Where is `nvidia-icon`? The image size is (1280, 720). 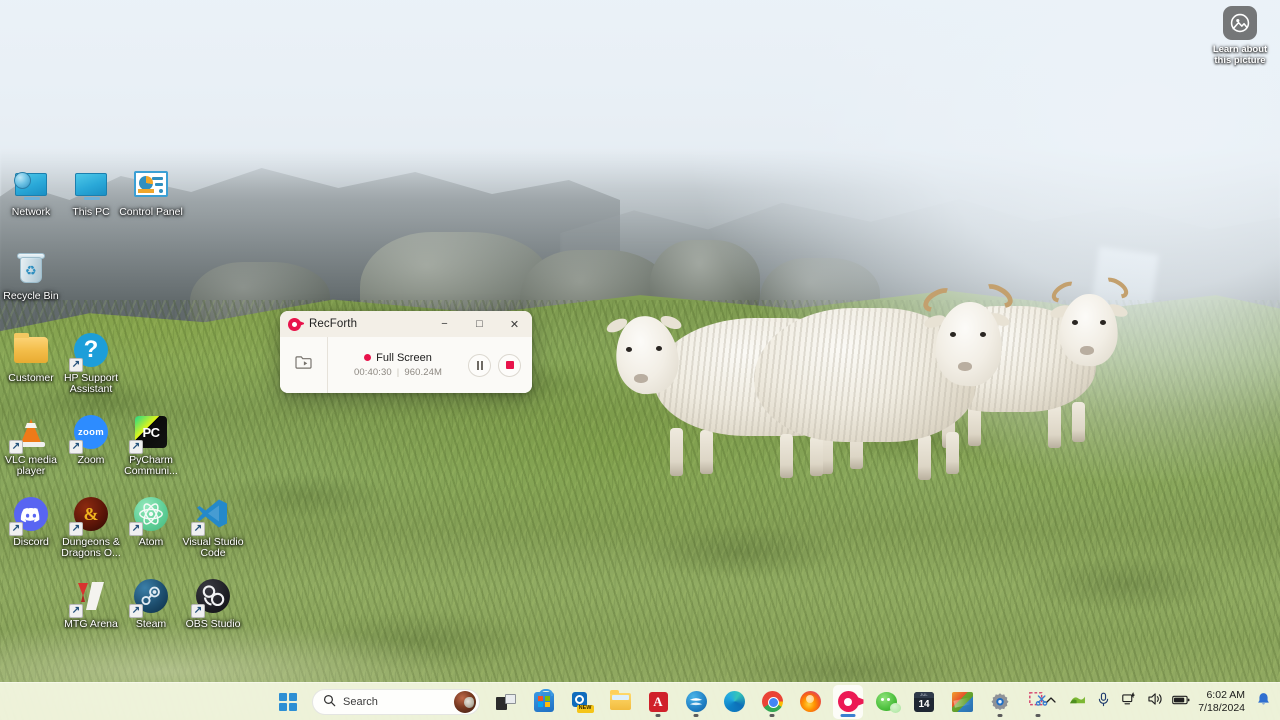
nvidia-icon is located at coordinates (1077, 701).